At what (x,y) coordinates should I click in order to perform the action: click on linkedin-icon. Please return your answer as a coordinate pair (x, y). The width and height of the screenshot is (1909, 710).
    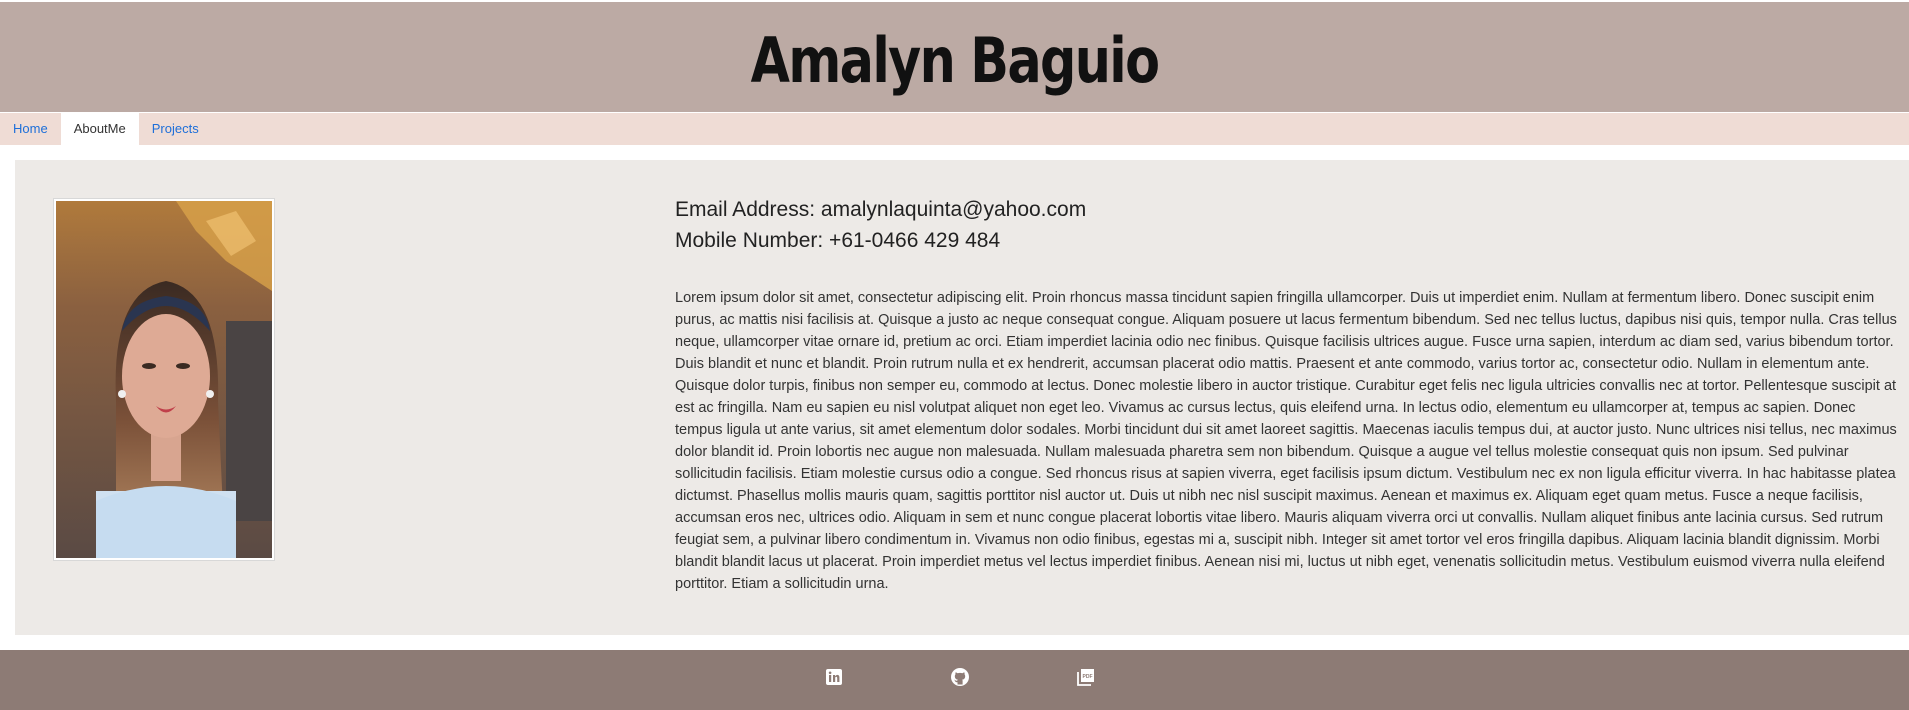
    Looking at the image, I should click on (834, 677).